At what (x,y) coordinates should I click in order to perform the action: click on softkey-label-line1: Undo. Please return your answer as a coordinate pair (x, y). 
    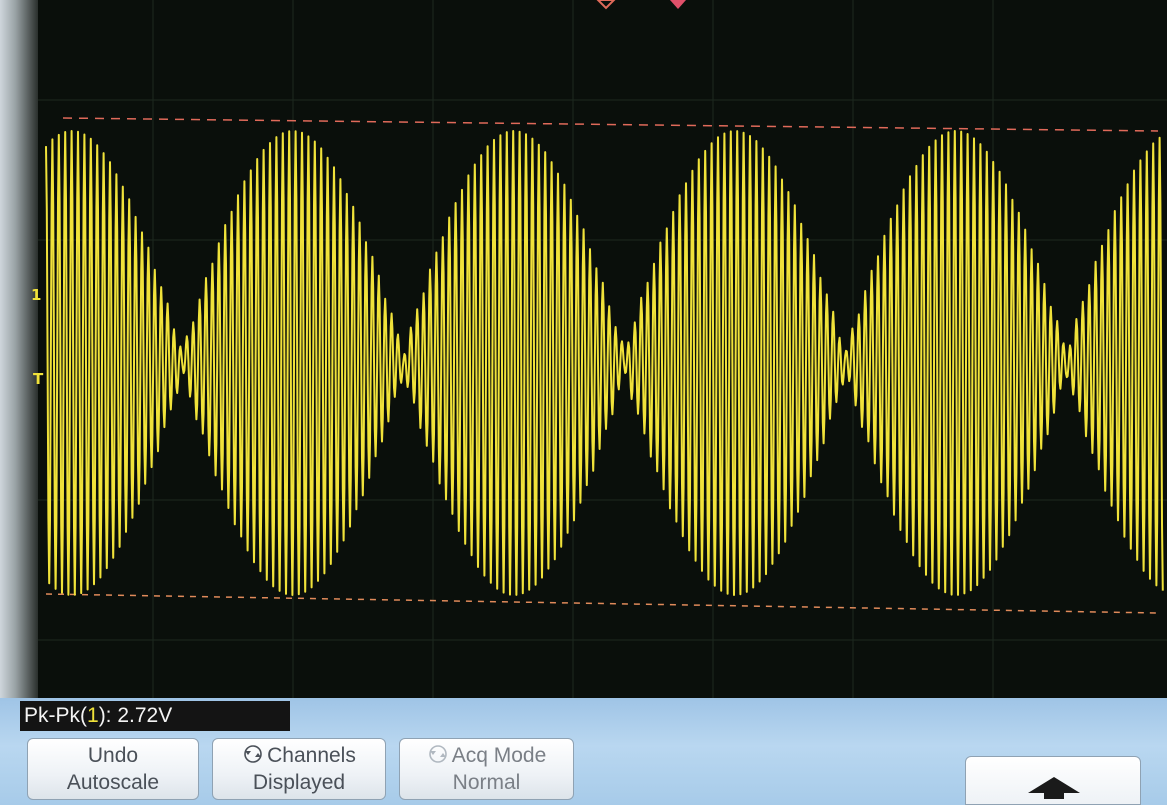
    Looking at the image, I should click on (113, 755).